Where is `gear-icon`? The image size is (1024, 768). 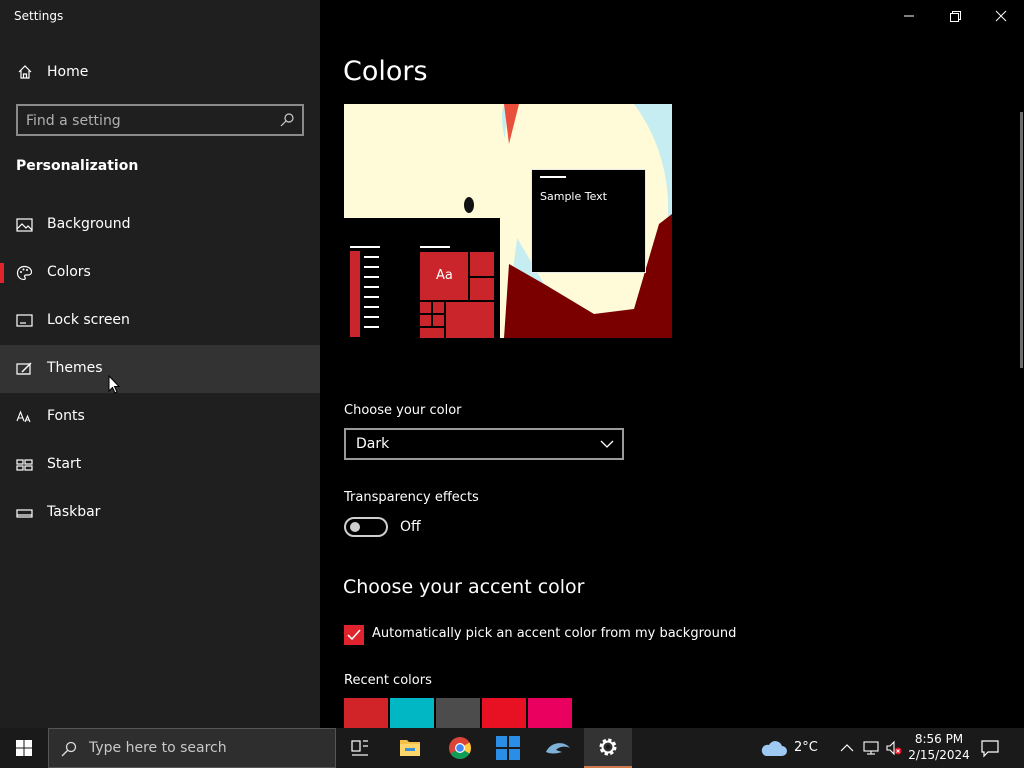 gear-icon is located at coordinates (608, 747).